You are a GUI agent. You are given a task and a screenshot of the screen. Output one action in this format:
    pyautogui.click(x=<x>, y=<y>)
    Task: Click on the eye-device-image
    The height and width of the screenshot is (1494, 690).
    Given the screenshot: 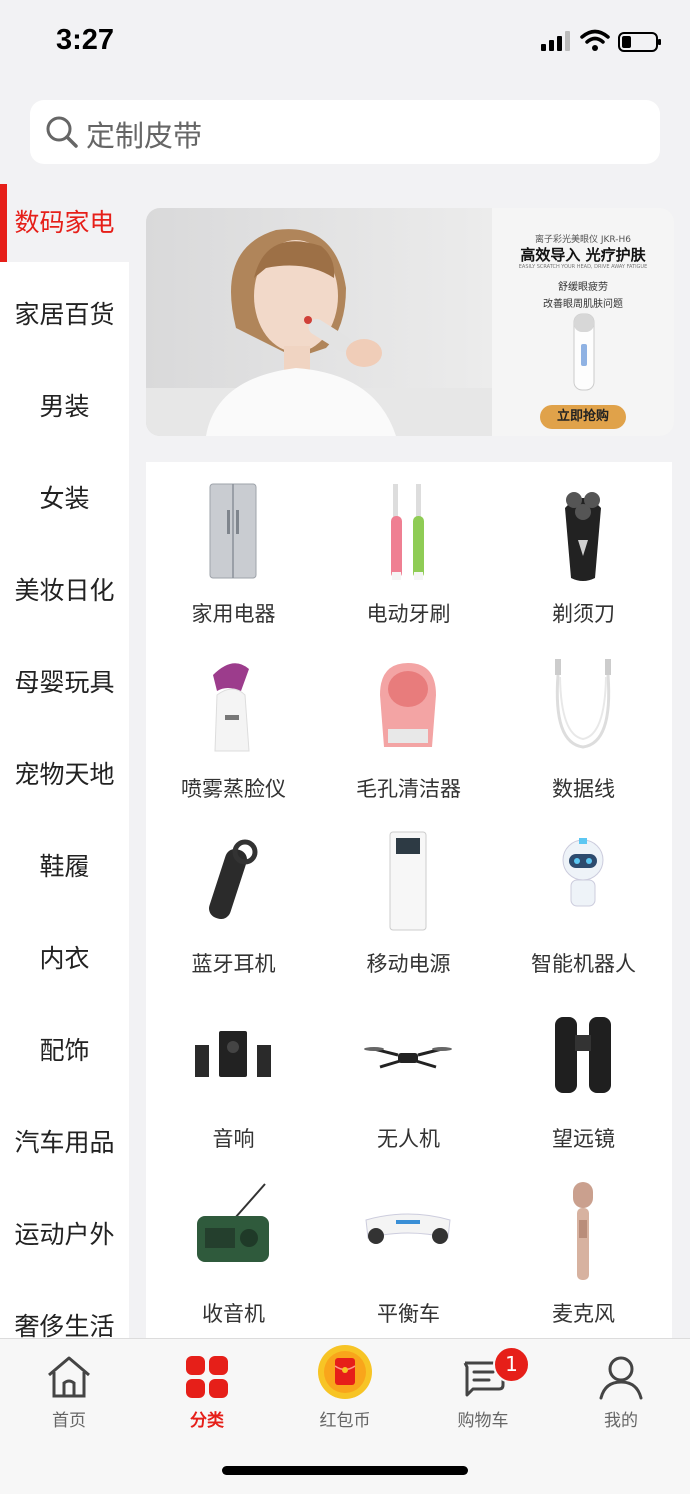 What is the action you would take?
    pyautogui.click(x=584, y=352)
    